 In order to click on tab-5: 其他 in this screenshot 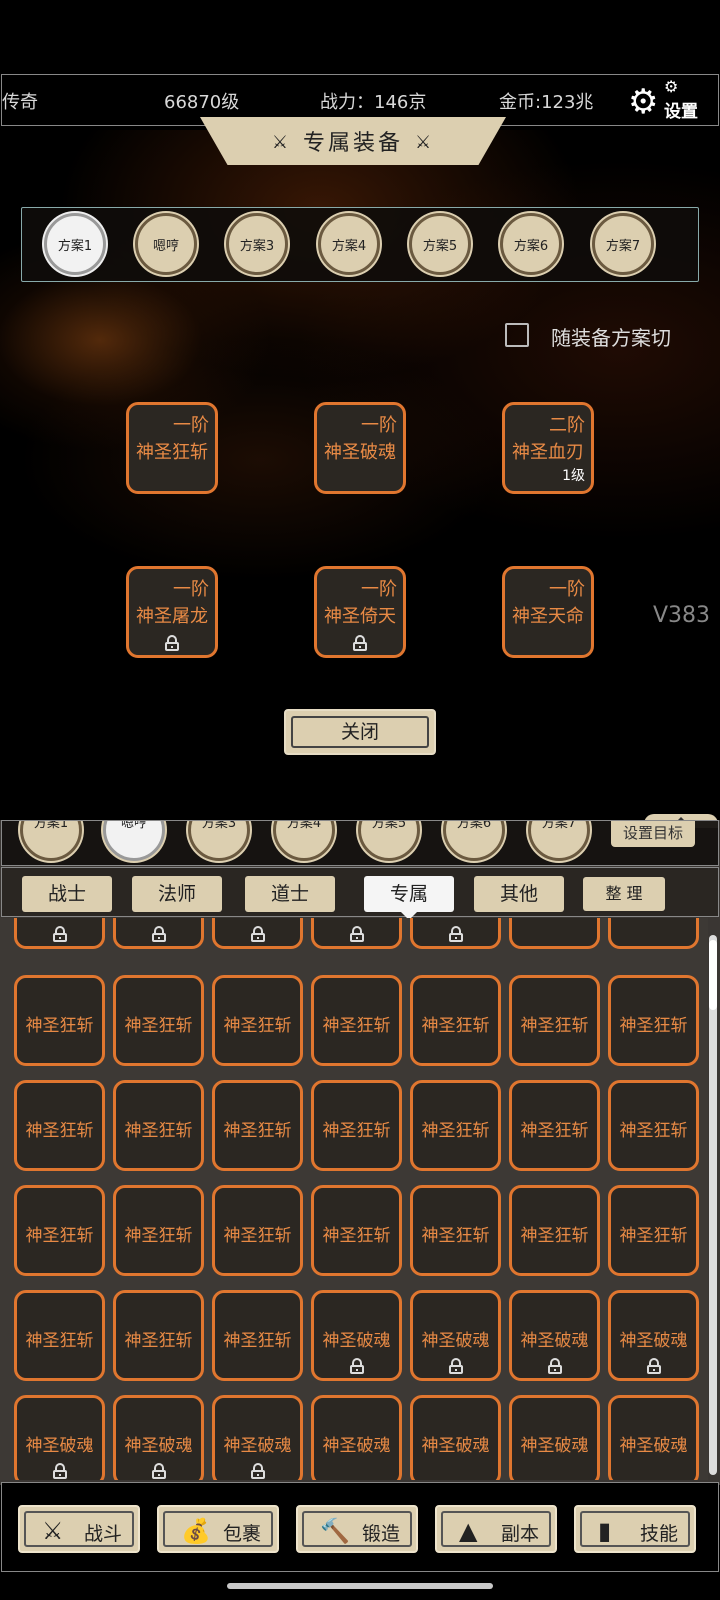, I will do `click(519, 894)`.